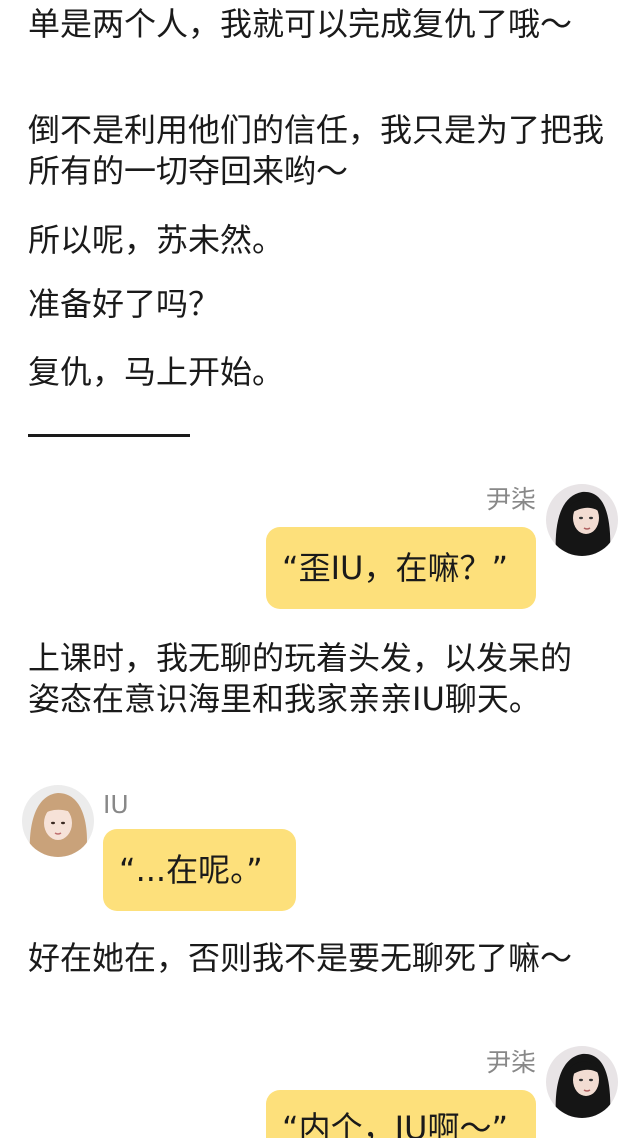 The width and height of the screenshot is (640, 1138). What do you see at coordinates (199, 870) in the screenshot?
I see `message-bubble: “...在呢。”` at bounding box center [199, 870].